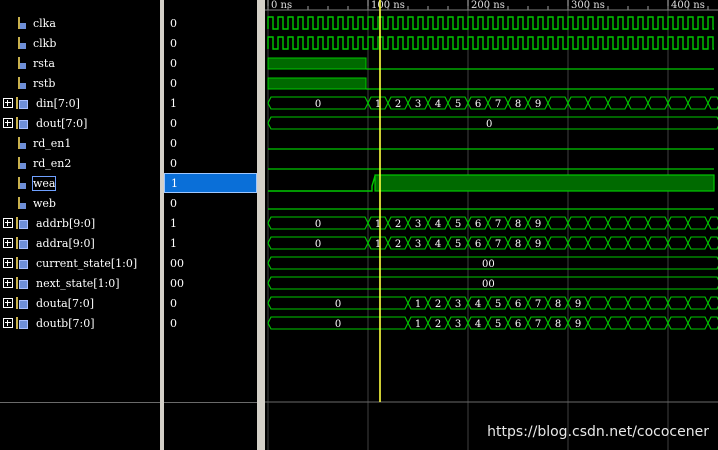 This screenshot has width=718, height=450. I want to click on signal-row: current_state[1:0], so click(68, 263).